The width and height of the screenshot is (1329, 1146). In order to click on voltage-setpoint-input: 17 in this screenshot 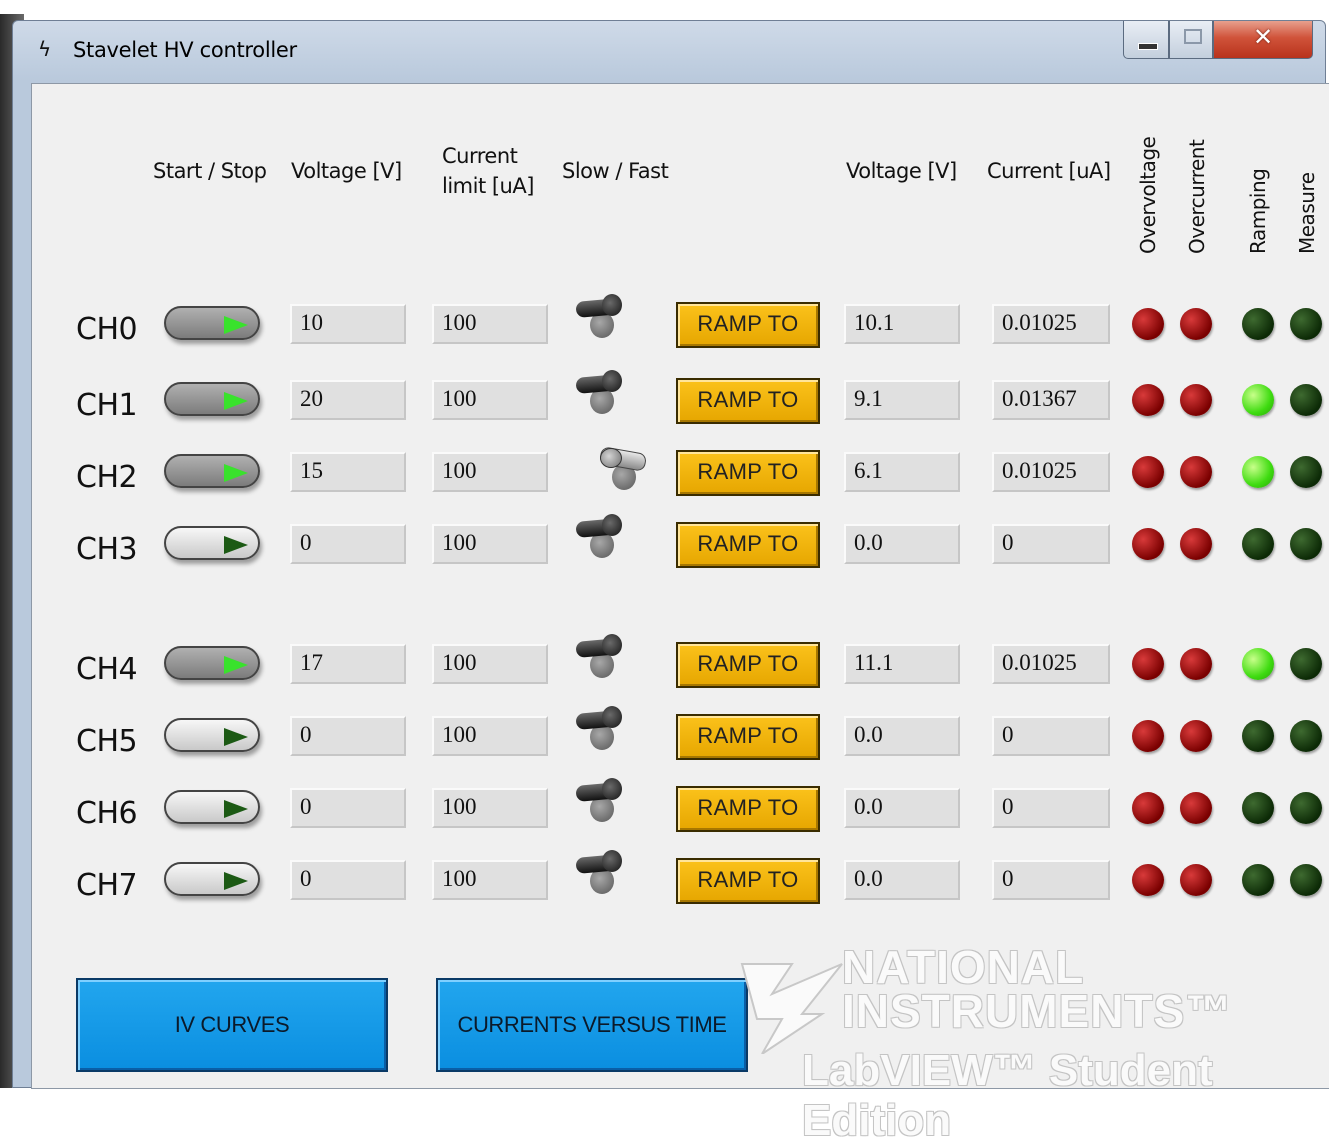, I will do `click(348, 664)`.